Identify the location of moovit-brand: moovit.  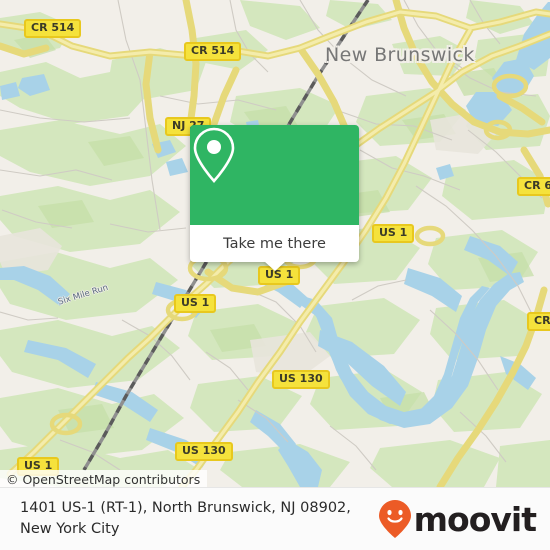
(464, 519).